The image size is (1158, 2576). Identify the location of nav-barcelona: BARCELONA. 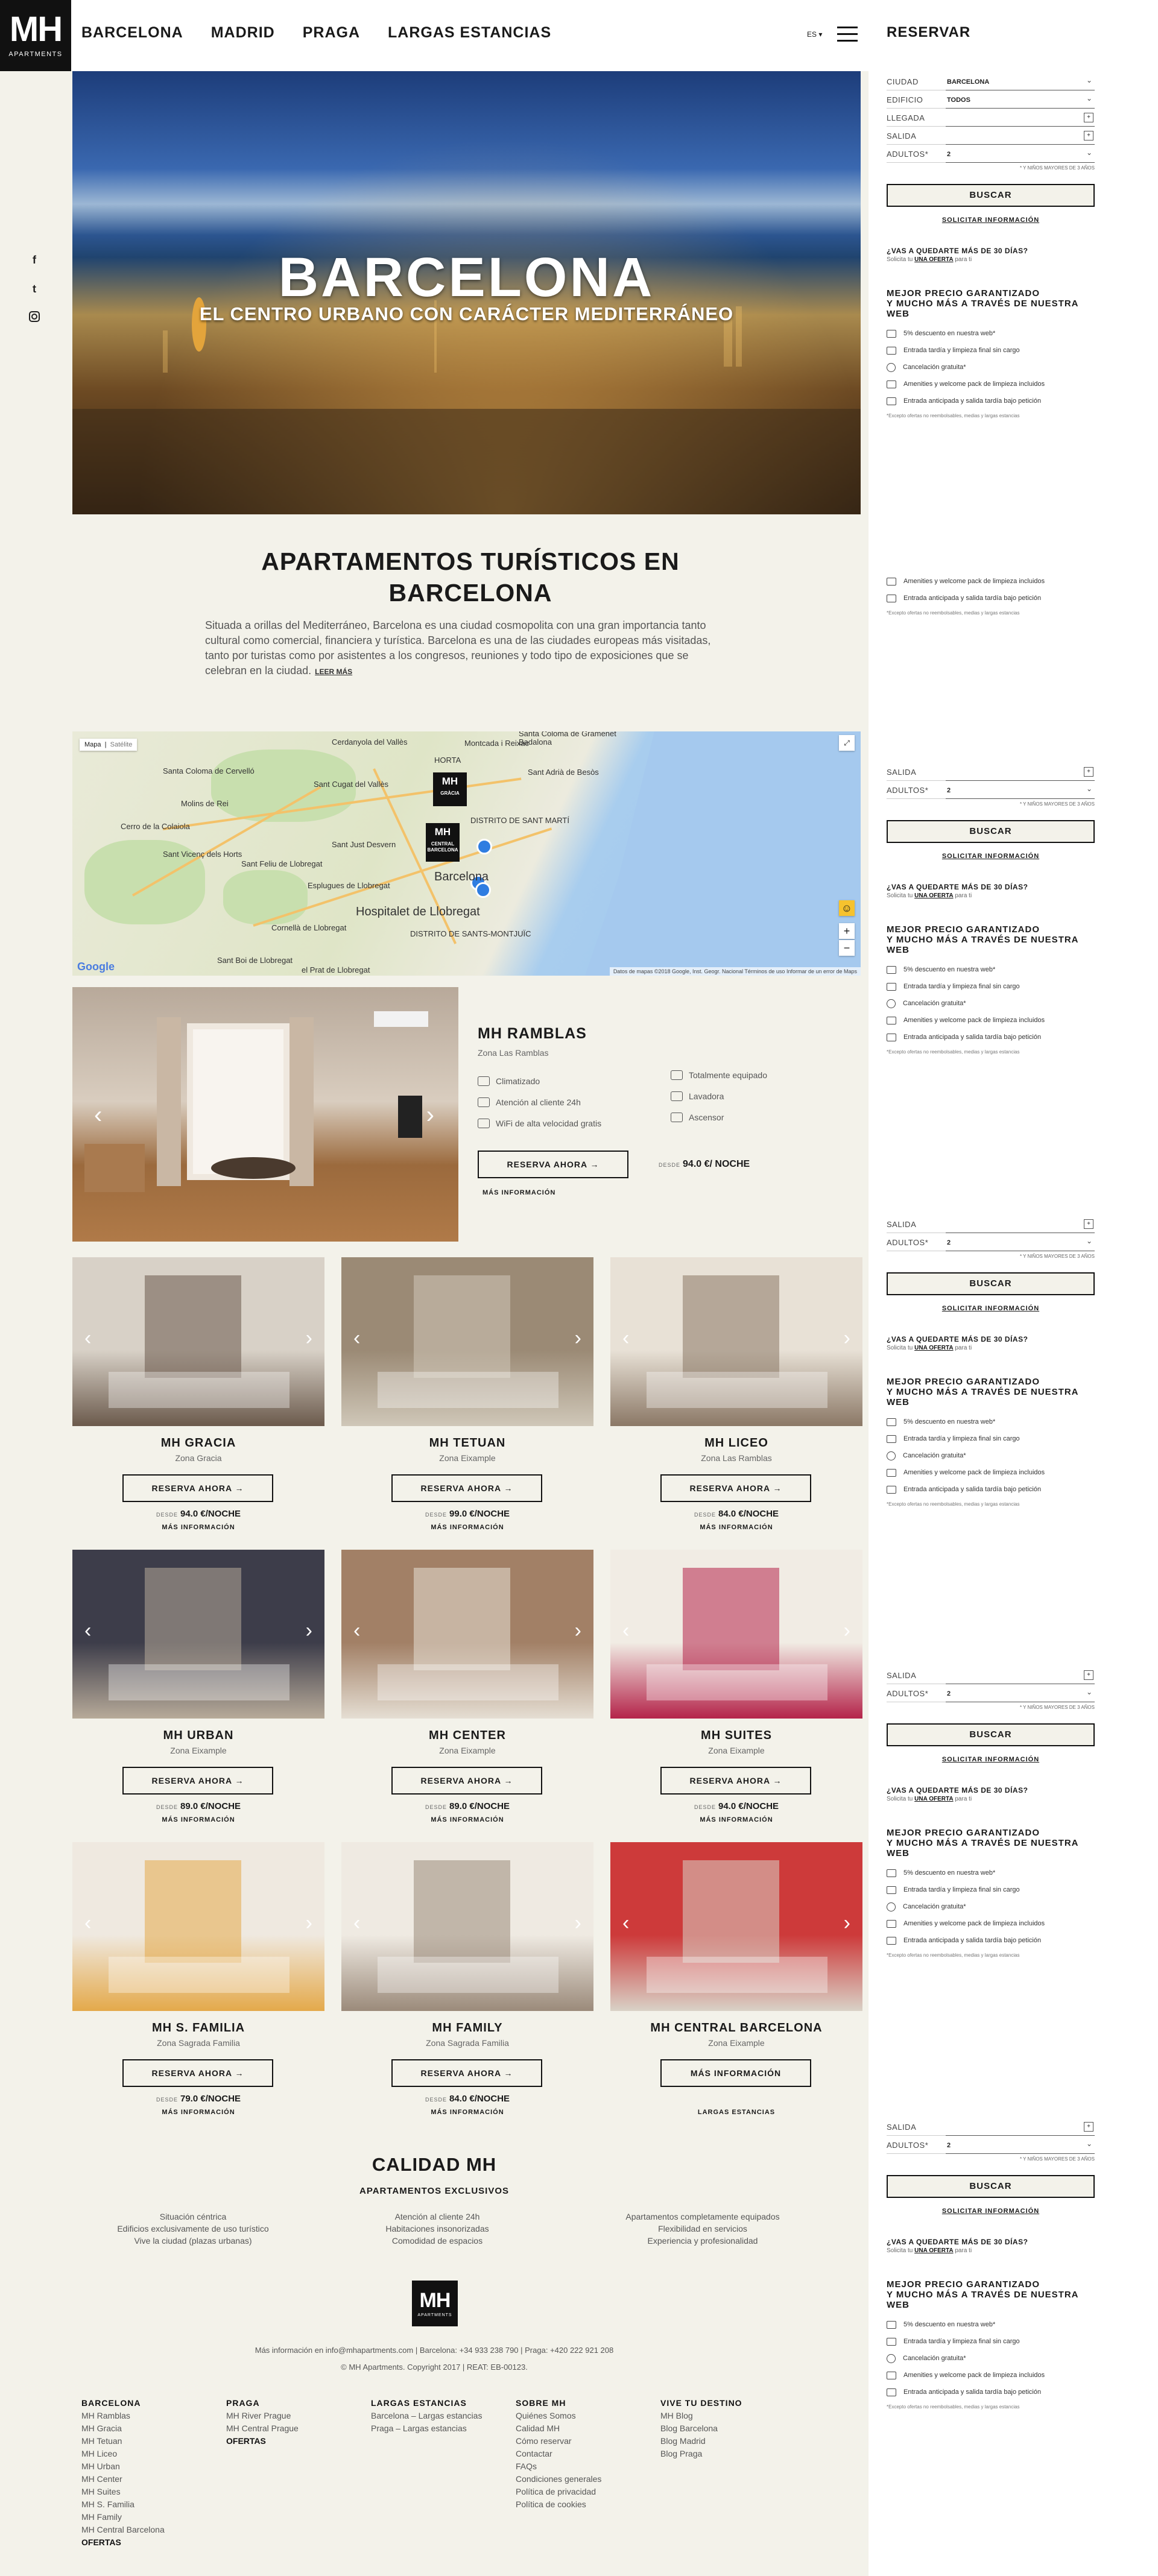
(132, 33).